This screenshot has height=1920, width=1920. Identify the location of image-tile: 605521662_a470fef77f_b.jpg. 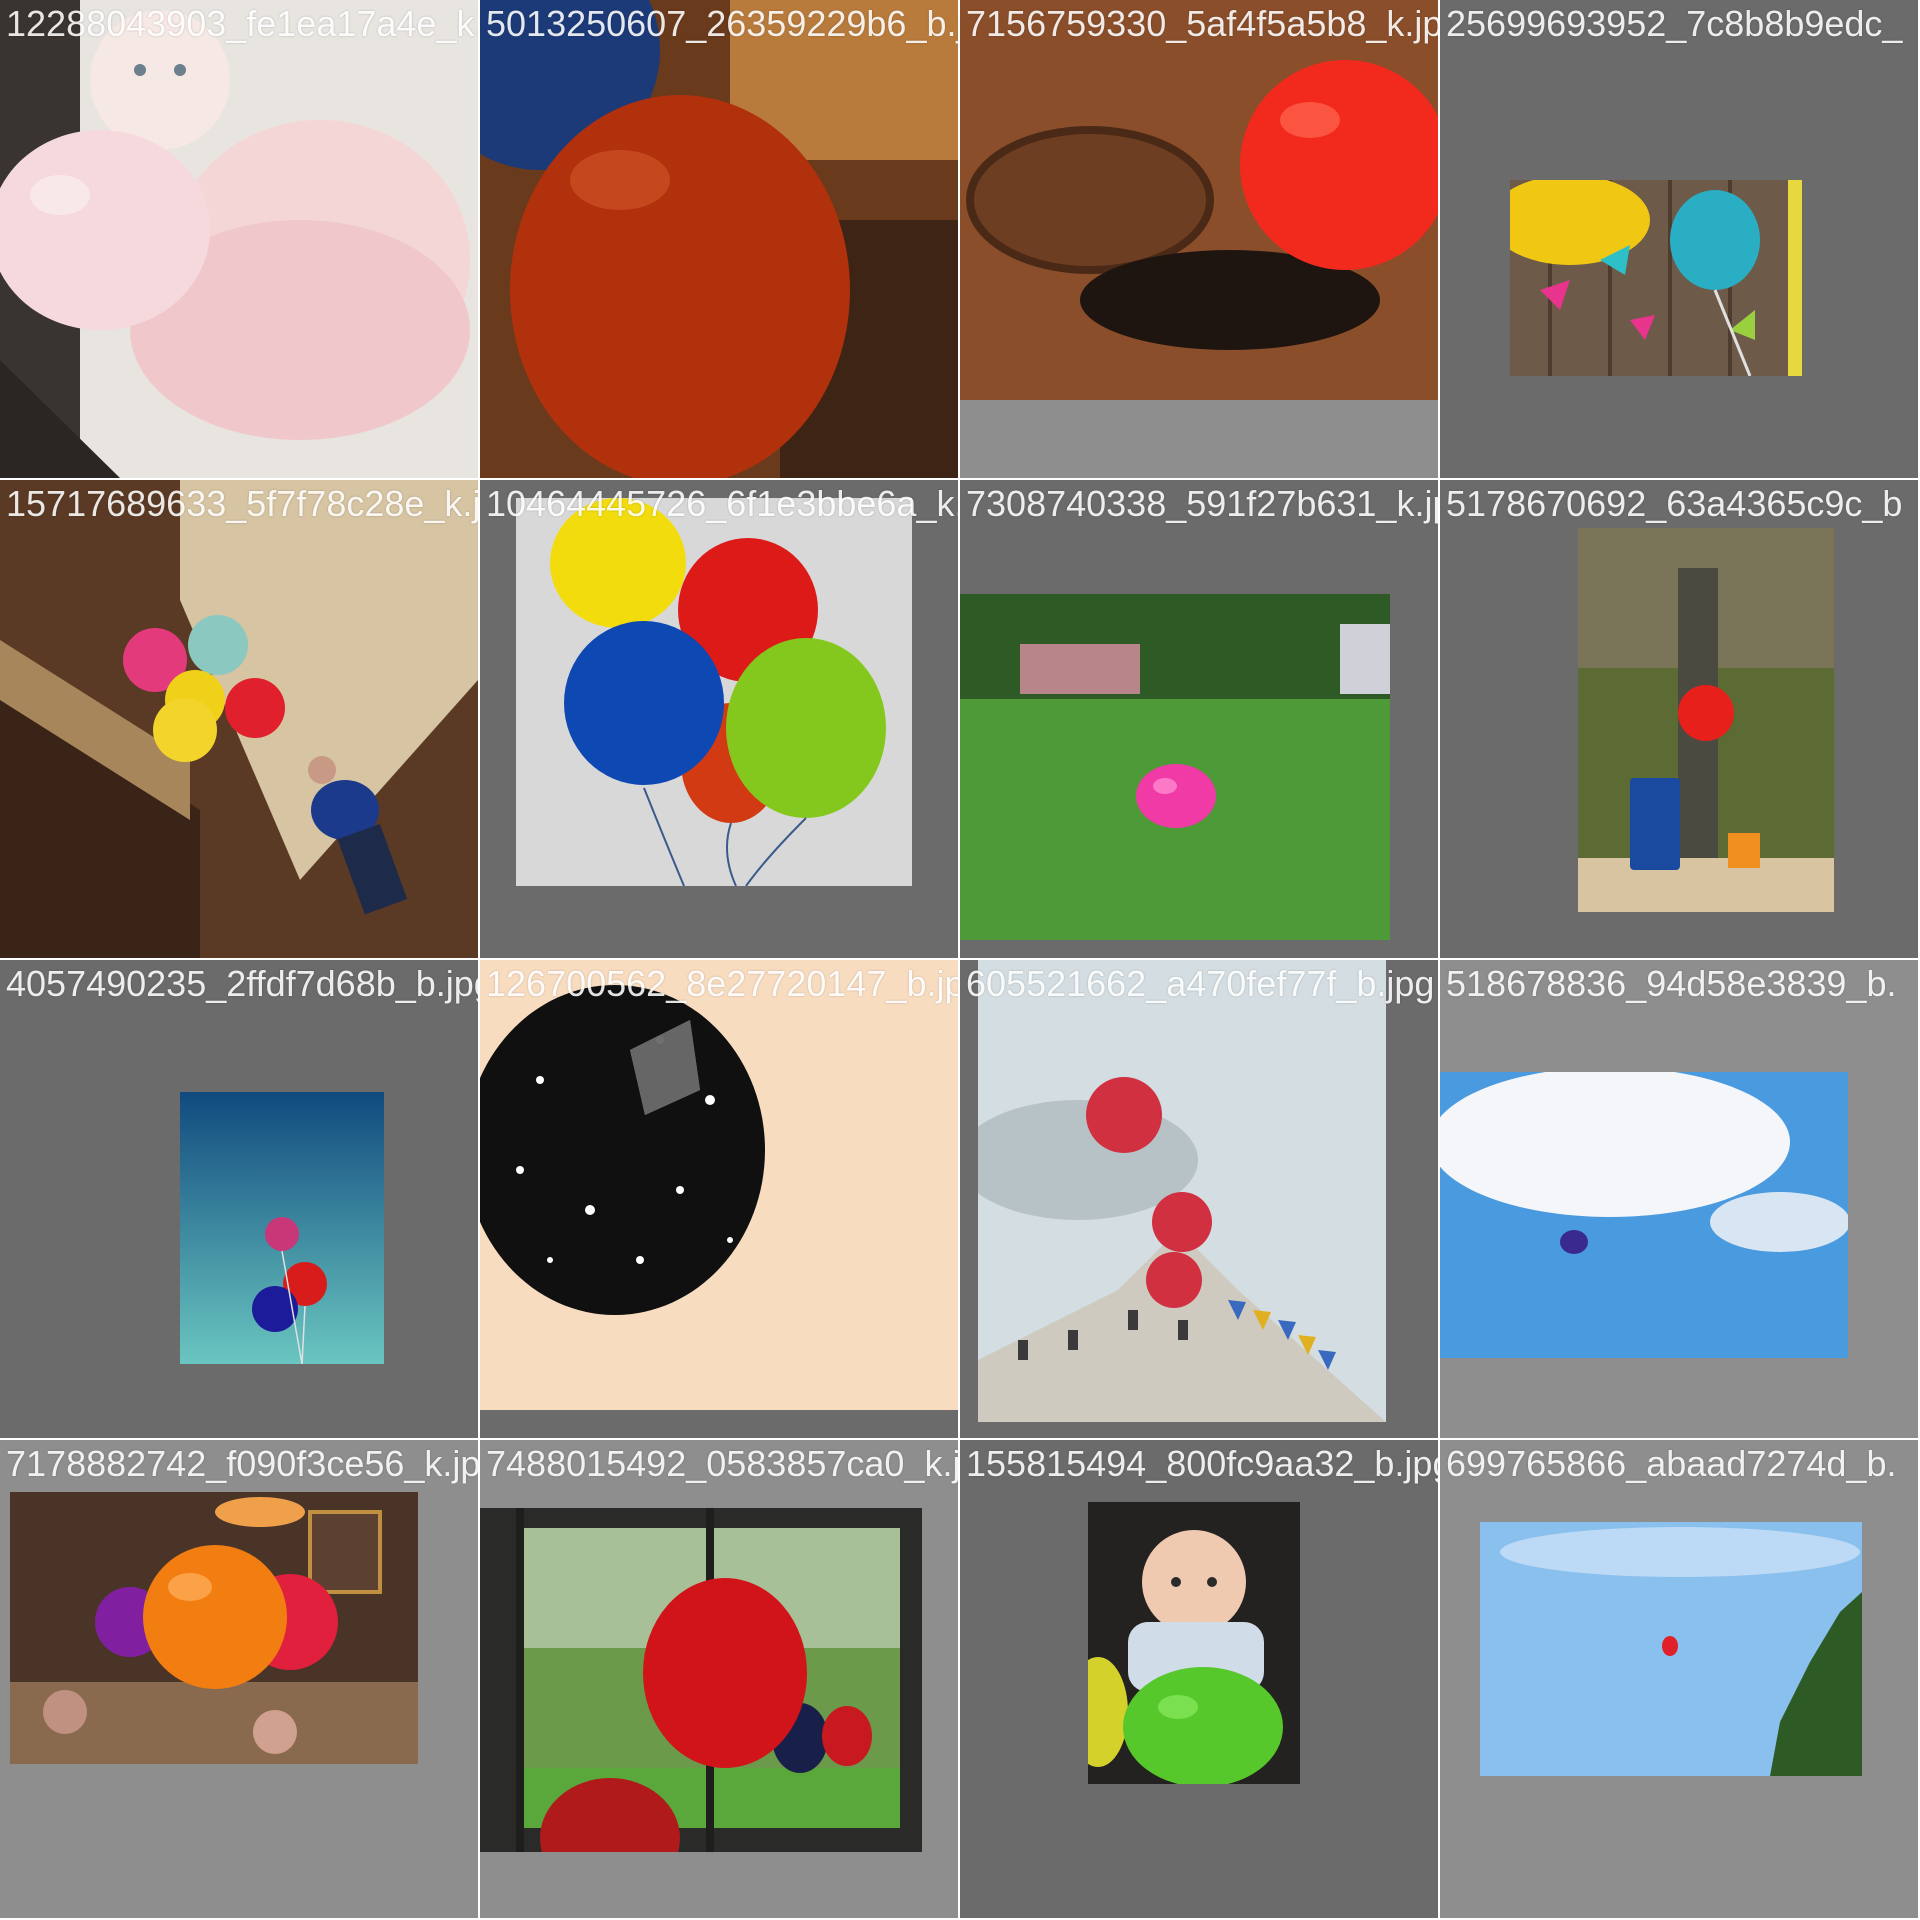
(1199, 1199).